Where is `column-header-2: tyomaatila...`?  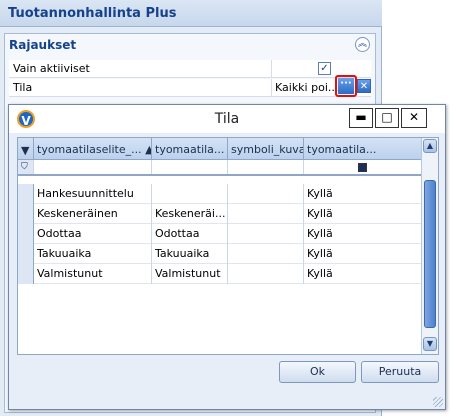
column-header-2: tyomaatila... is located at coordinates (190, 149).